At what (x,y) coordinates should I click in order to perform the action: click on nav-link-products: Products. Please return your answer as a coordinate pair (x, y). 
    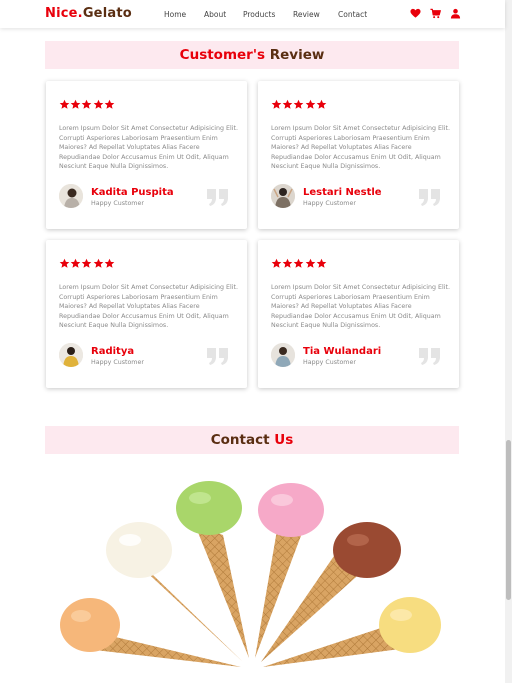
    Looking at the image, I should click on (259, 14).